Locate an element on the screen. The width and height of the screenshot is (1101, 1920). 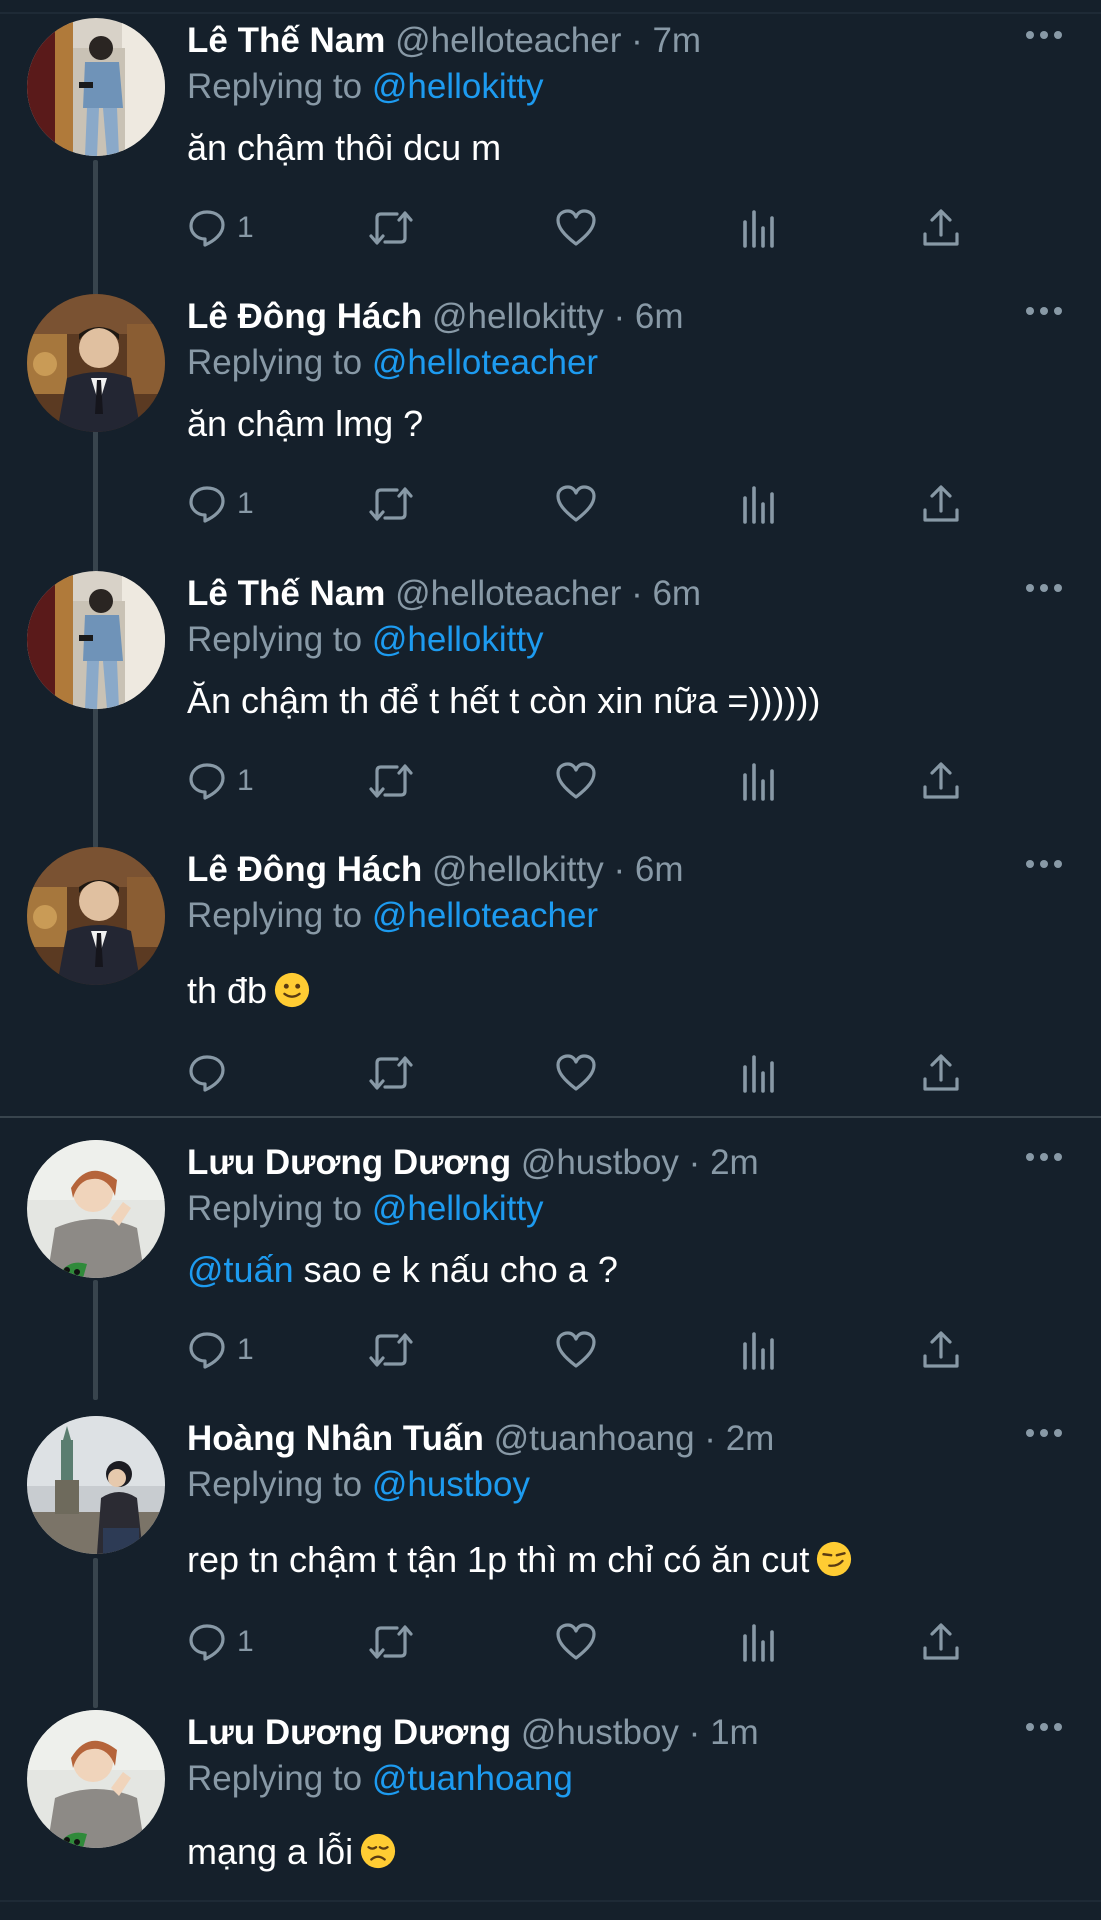
timestamp: 1m is located at coordinates (734, 1732).